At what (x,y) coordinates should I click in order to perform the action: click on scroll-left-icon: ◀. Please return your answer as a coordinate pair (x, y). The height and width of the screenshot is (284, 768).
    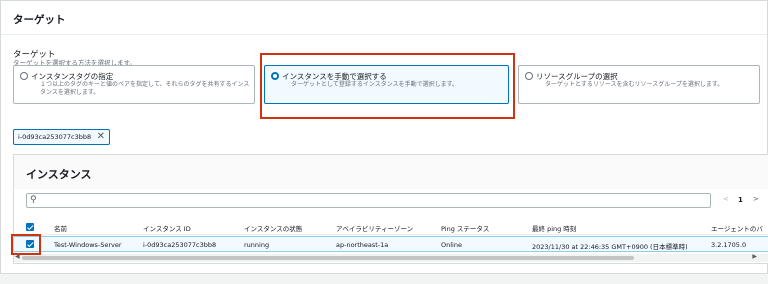
    Looking at the image, I should click on (17, 256).